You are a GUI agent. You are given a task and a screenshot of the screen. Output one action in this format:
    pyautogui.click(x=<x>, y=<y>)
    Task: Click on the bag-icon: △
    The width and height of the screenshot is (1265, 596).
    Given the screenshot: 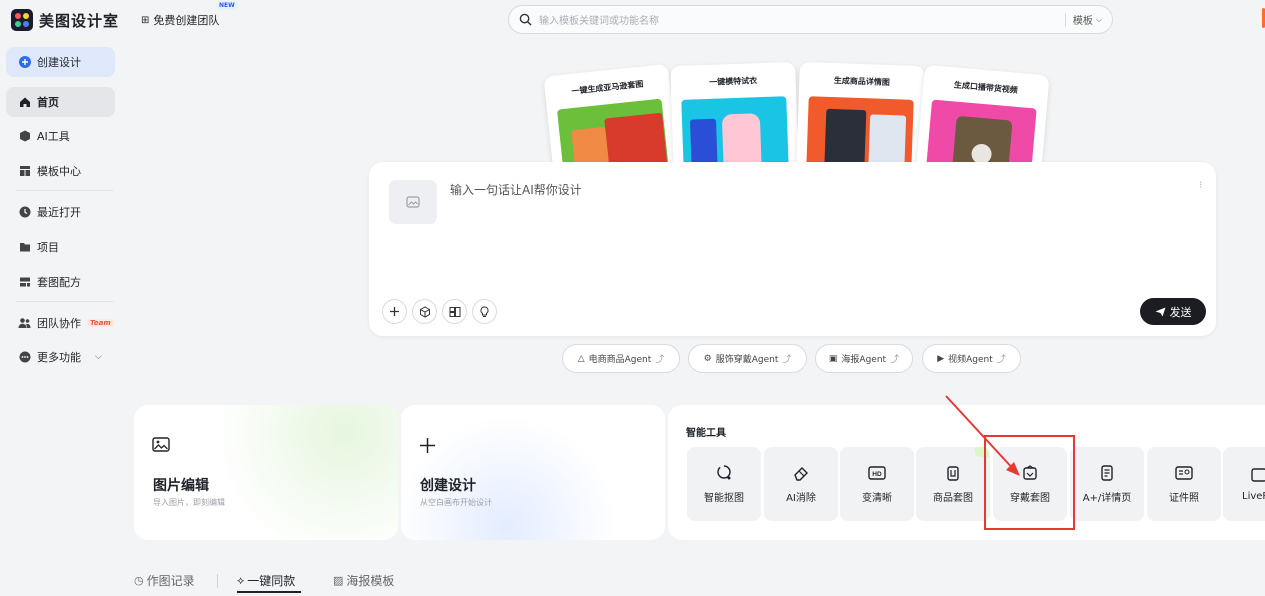 What is the action you would take?
    pyautogui.click(x=581, y=358)
    